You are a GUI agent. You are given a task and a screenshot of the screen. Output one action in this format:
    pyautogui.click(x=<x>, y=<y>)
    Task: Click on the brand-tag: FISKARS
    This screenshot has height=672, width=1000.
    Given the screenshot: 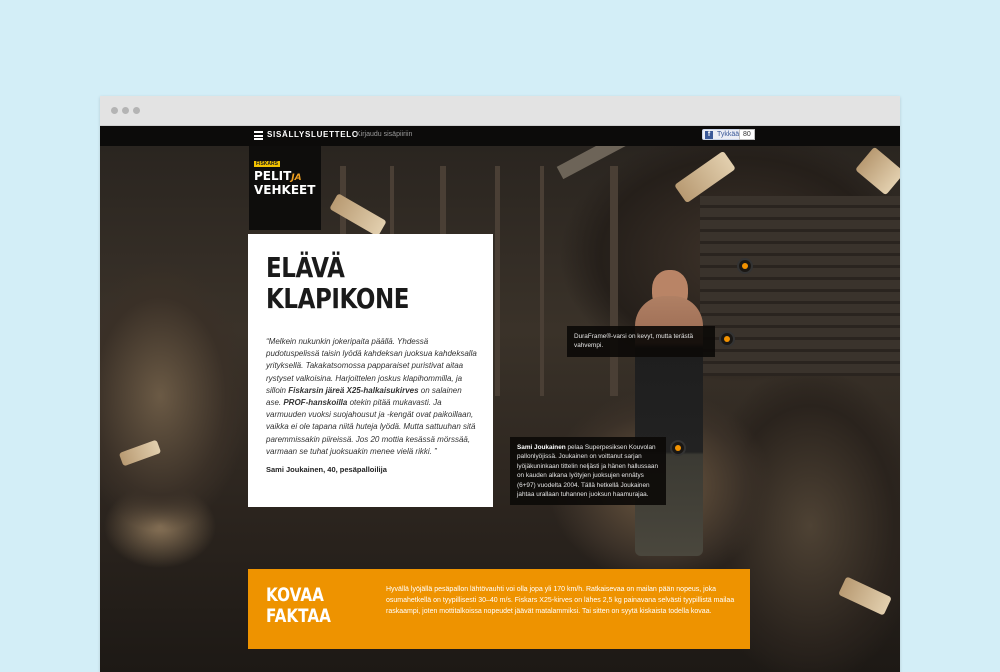 What is the action you would take?
    pyautogui.click(x=267, y=164)
    